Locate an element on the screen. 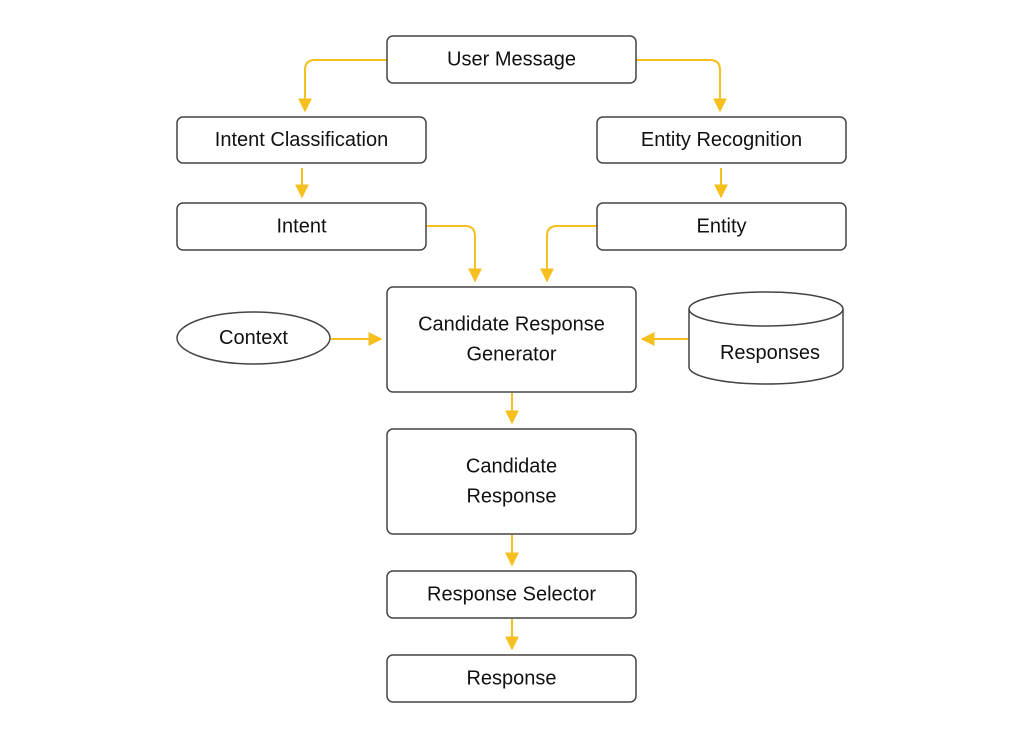 This screenshot has height=738, width=1024. node-response-label: Response is located at coordinates (511, 679).